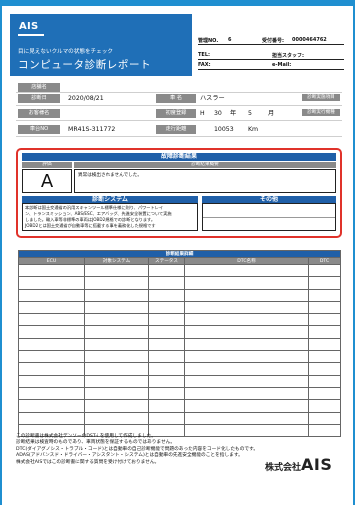  What do you see at coordinates (224, 129) in the screenshot?
I see `mileage-value: 10053` at bounding box center [224, 129].